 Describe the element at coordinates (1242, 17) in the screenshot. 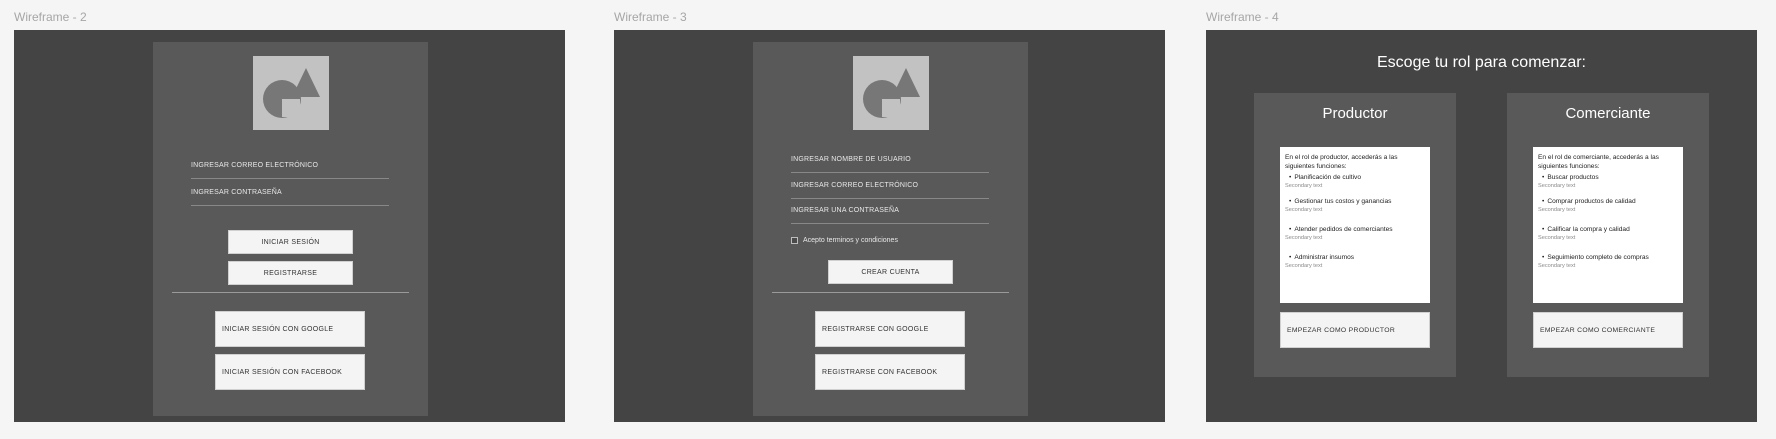

I see `frame-title-wireframe-4: Wireframe - 4` at that location.